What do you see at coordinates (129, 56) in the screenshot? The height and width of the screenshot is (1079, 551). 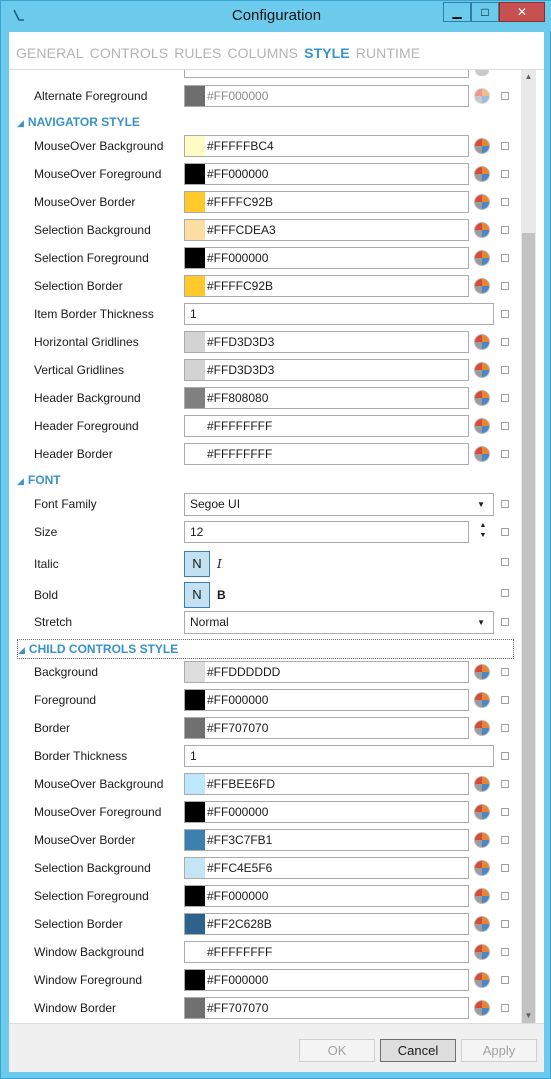 I see `tab-controls: CONTROLS` at bounding box center [129, 56].